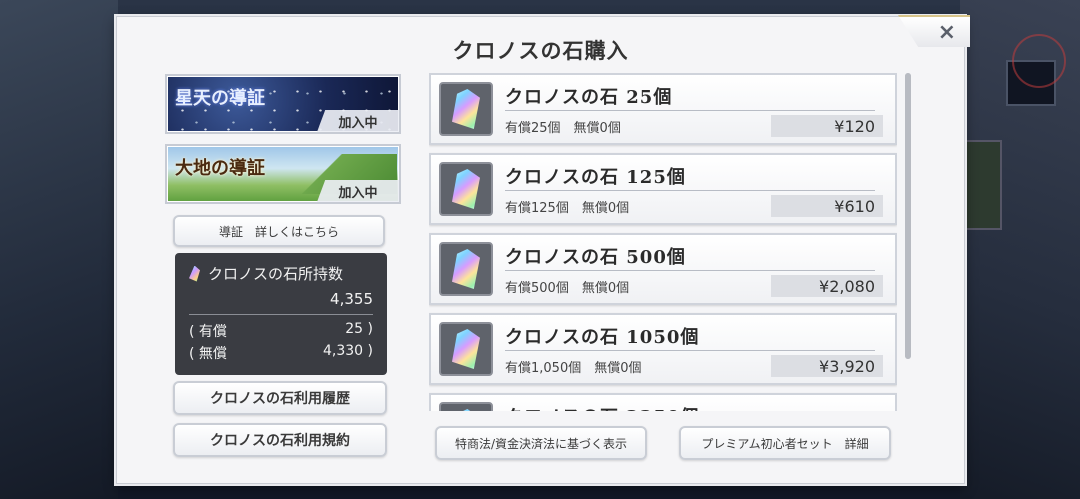 Image resolution: width=1080 pixels, height=499 pixels. Describe the element at coordinates (567, 288) in the screenshot. I see `product-detail: 有償500個 無償0個` at that location.